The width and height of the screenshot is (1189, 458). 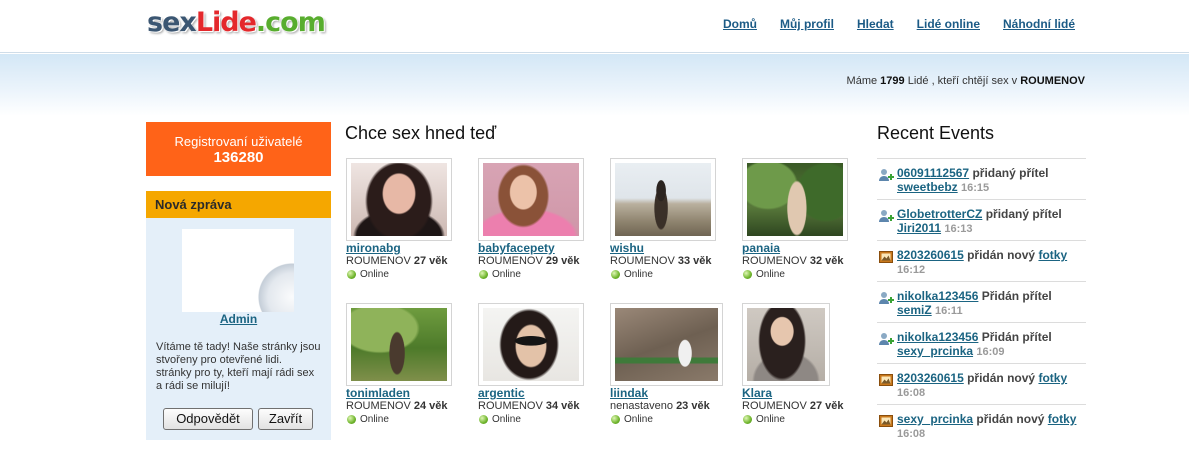 What do you see at coordinates (1039, 24) in the screenshot?
I see `nav-random-people: Náhodní lidé` at bounding box center [1039, 24].